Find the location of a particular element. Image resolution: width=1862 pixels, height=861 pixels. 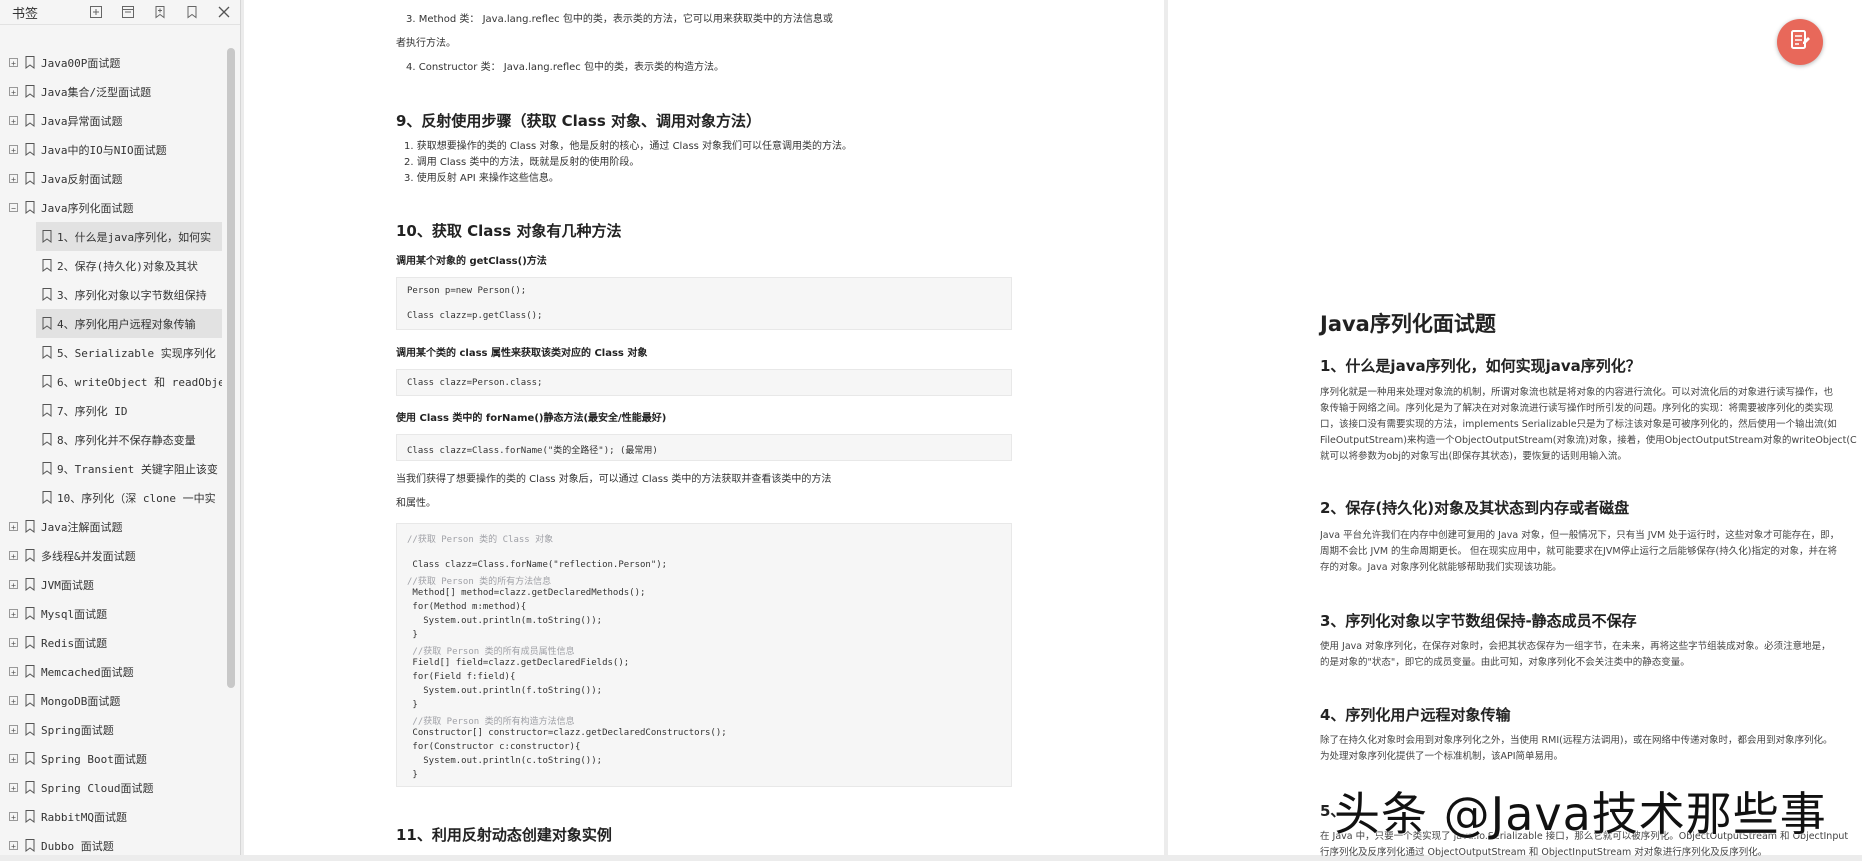

bookmark-item: + Spring面试题 is located at coordinates (113, 729).